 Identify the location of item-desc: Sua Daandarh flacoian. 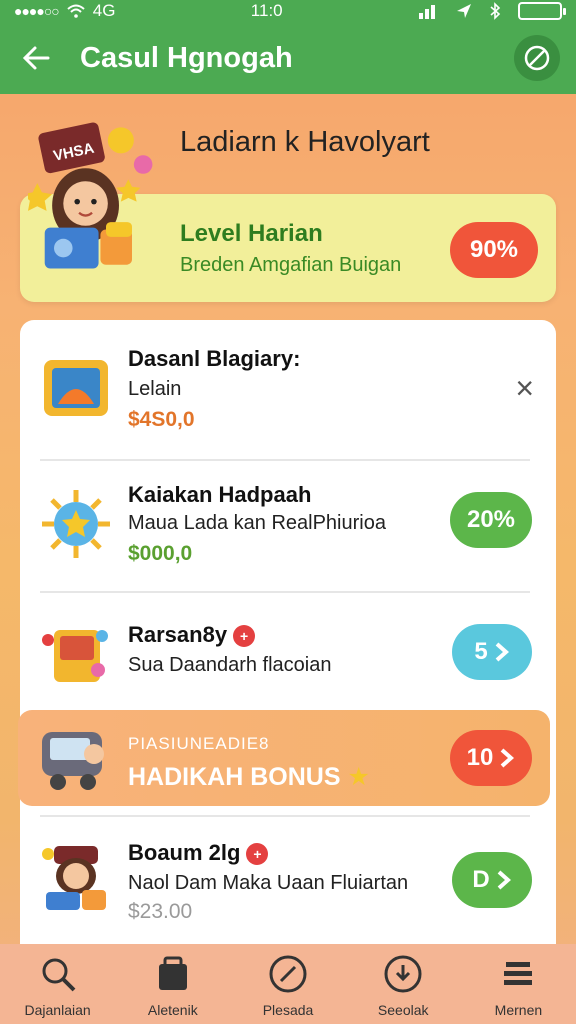
(230, 665).